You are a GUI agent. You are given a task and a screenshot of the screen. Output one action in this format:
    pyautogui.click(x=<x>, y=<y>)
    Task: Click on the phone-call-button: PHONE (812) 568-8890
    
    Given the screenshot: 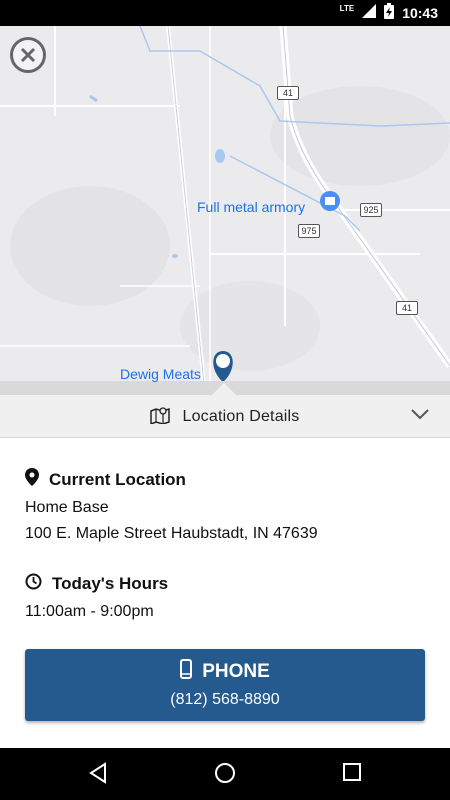 What is the action you would take?
    pyautogui.click(x=225, y=685)
    